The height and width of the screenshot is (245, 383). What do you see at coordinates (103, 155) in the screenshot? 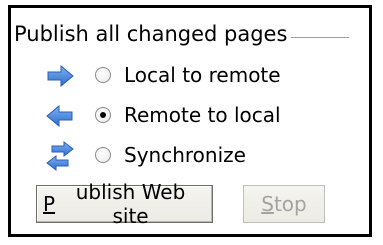
I see `radio-synchronize` at bounding box center [103, 155].